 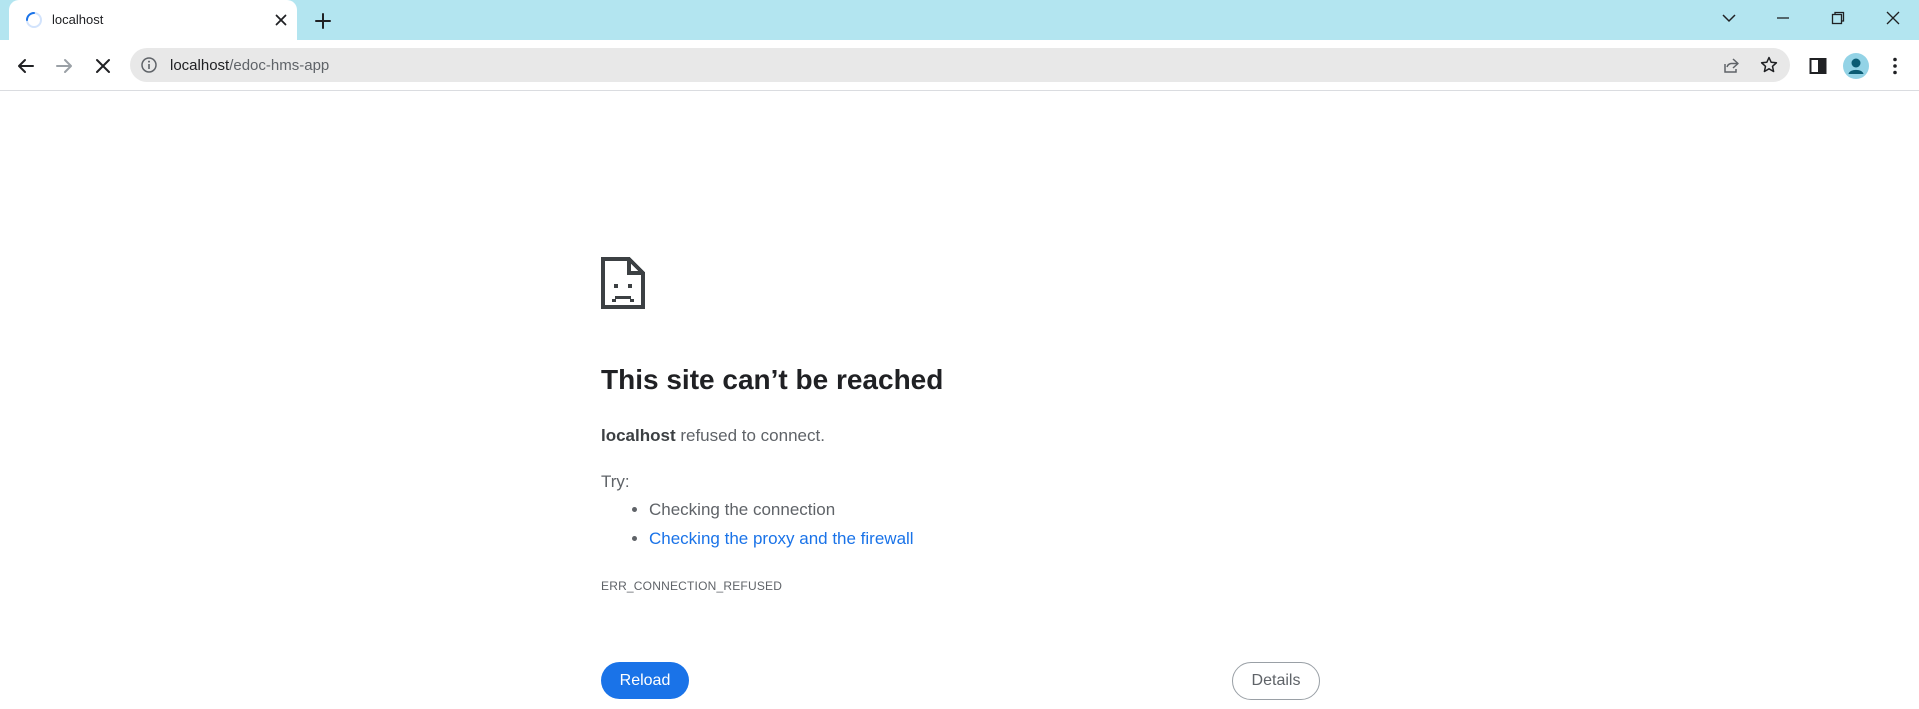 What do you see at coordinates (64, 66) in the screenshot?
I see `forward-arrow-icon` at bounding box center [64, 66].